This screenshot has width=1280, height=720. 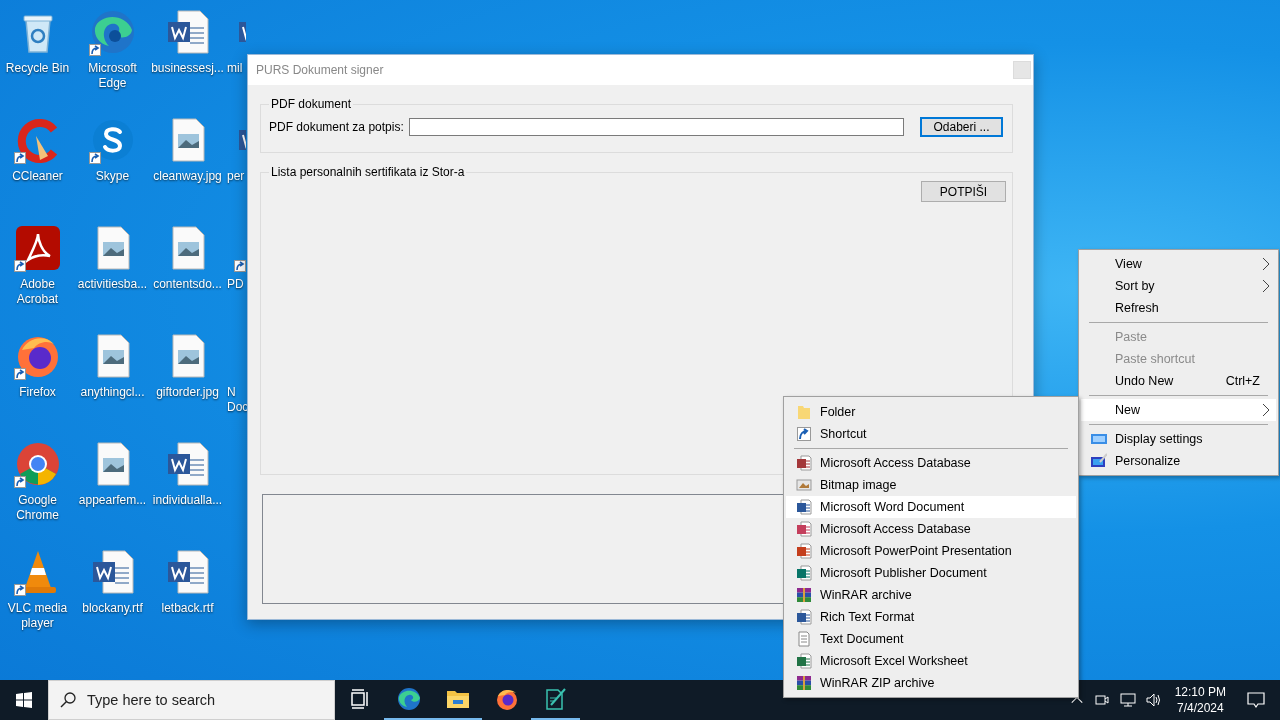 What do you see at coordinates (931, 485) in the screenshot?
I see `menu-item: Bitmap image` at bounding box center [931, 485].